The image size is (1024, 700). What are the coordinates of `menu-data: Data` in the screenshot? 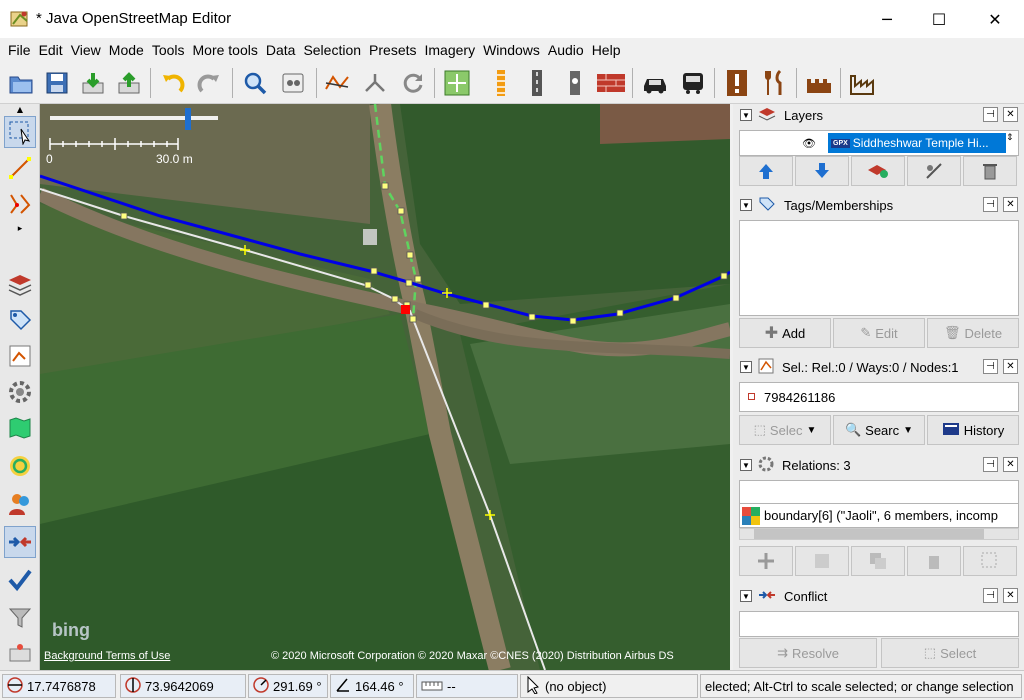 It's located at (281, 50).